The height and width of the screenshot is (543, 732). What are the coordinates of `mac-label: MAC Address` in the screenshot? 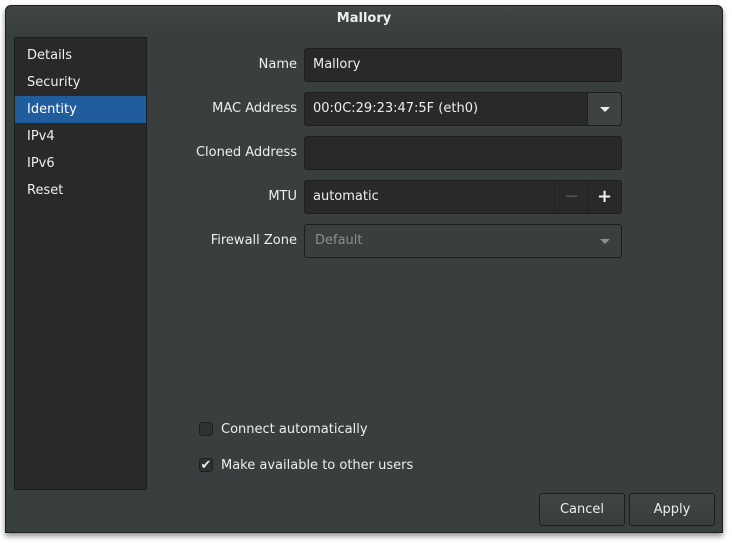 It's located at (254, 108).